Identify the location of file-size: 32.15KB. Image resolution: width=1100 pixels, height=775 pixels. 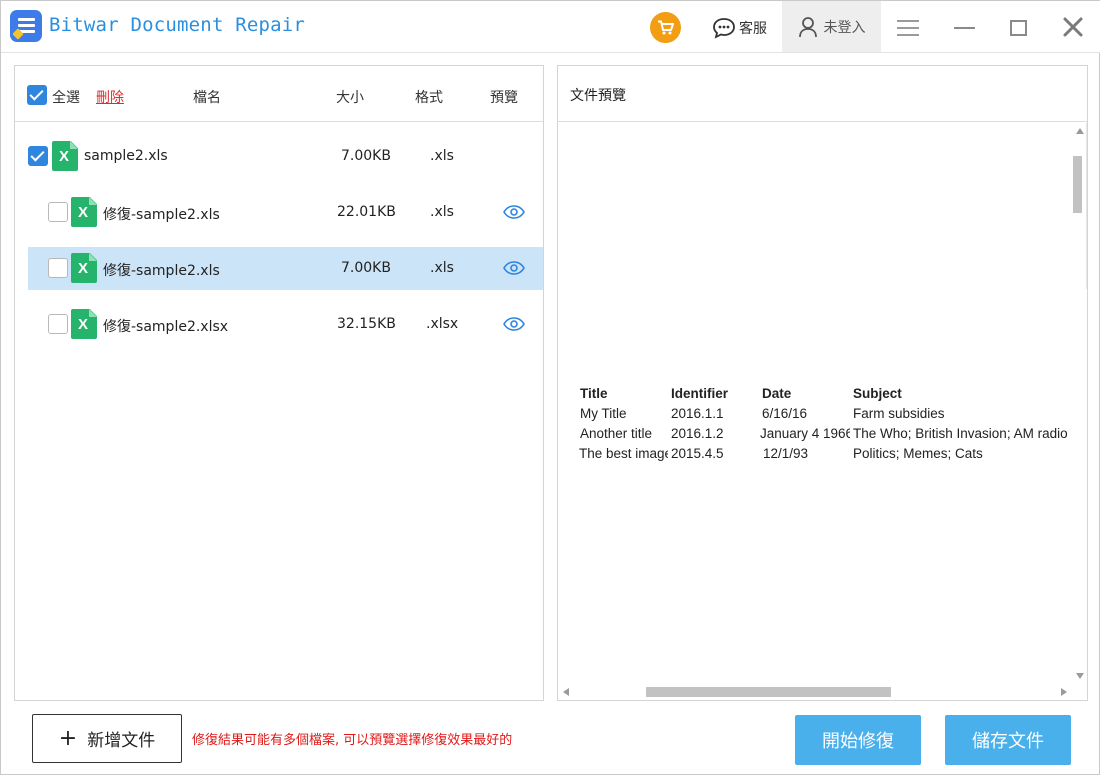
(366, 324).